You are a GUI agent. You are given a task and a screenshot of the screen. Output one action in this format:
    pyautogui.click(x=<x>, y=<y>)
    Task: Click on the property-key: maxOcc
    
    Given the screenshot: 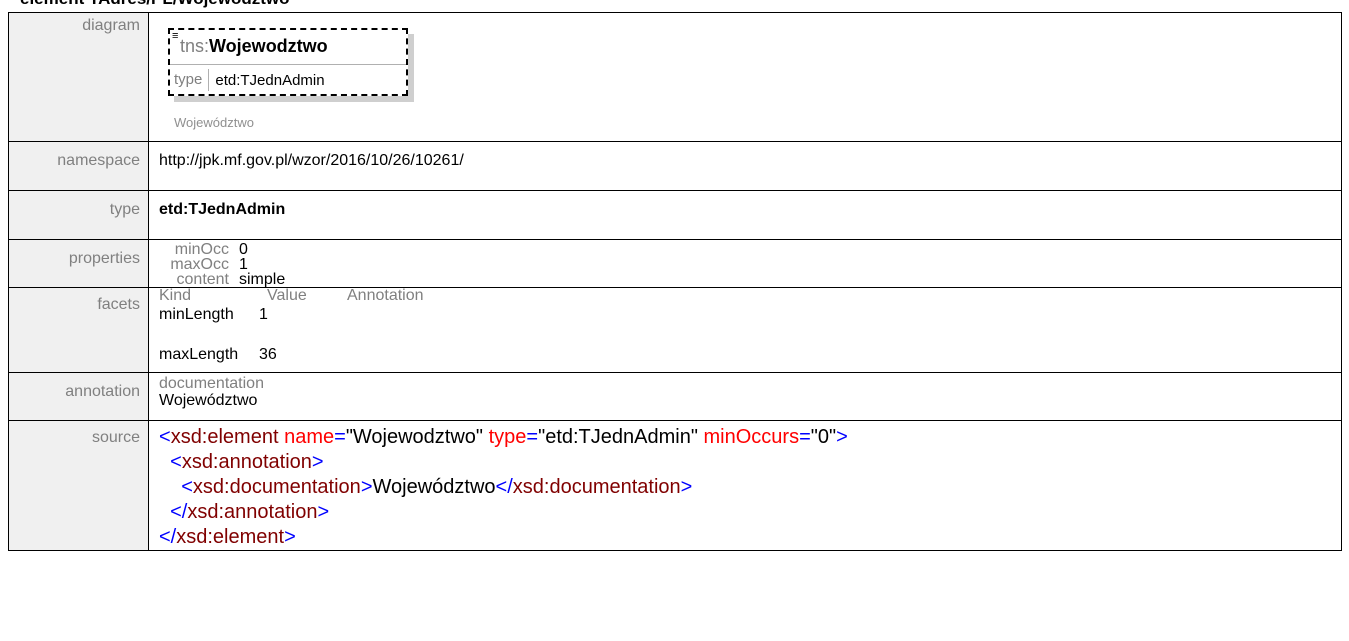 What is the action you would take?
    pyautogui.click(x=199, y=264)
    